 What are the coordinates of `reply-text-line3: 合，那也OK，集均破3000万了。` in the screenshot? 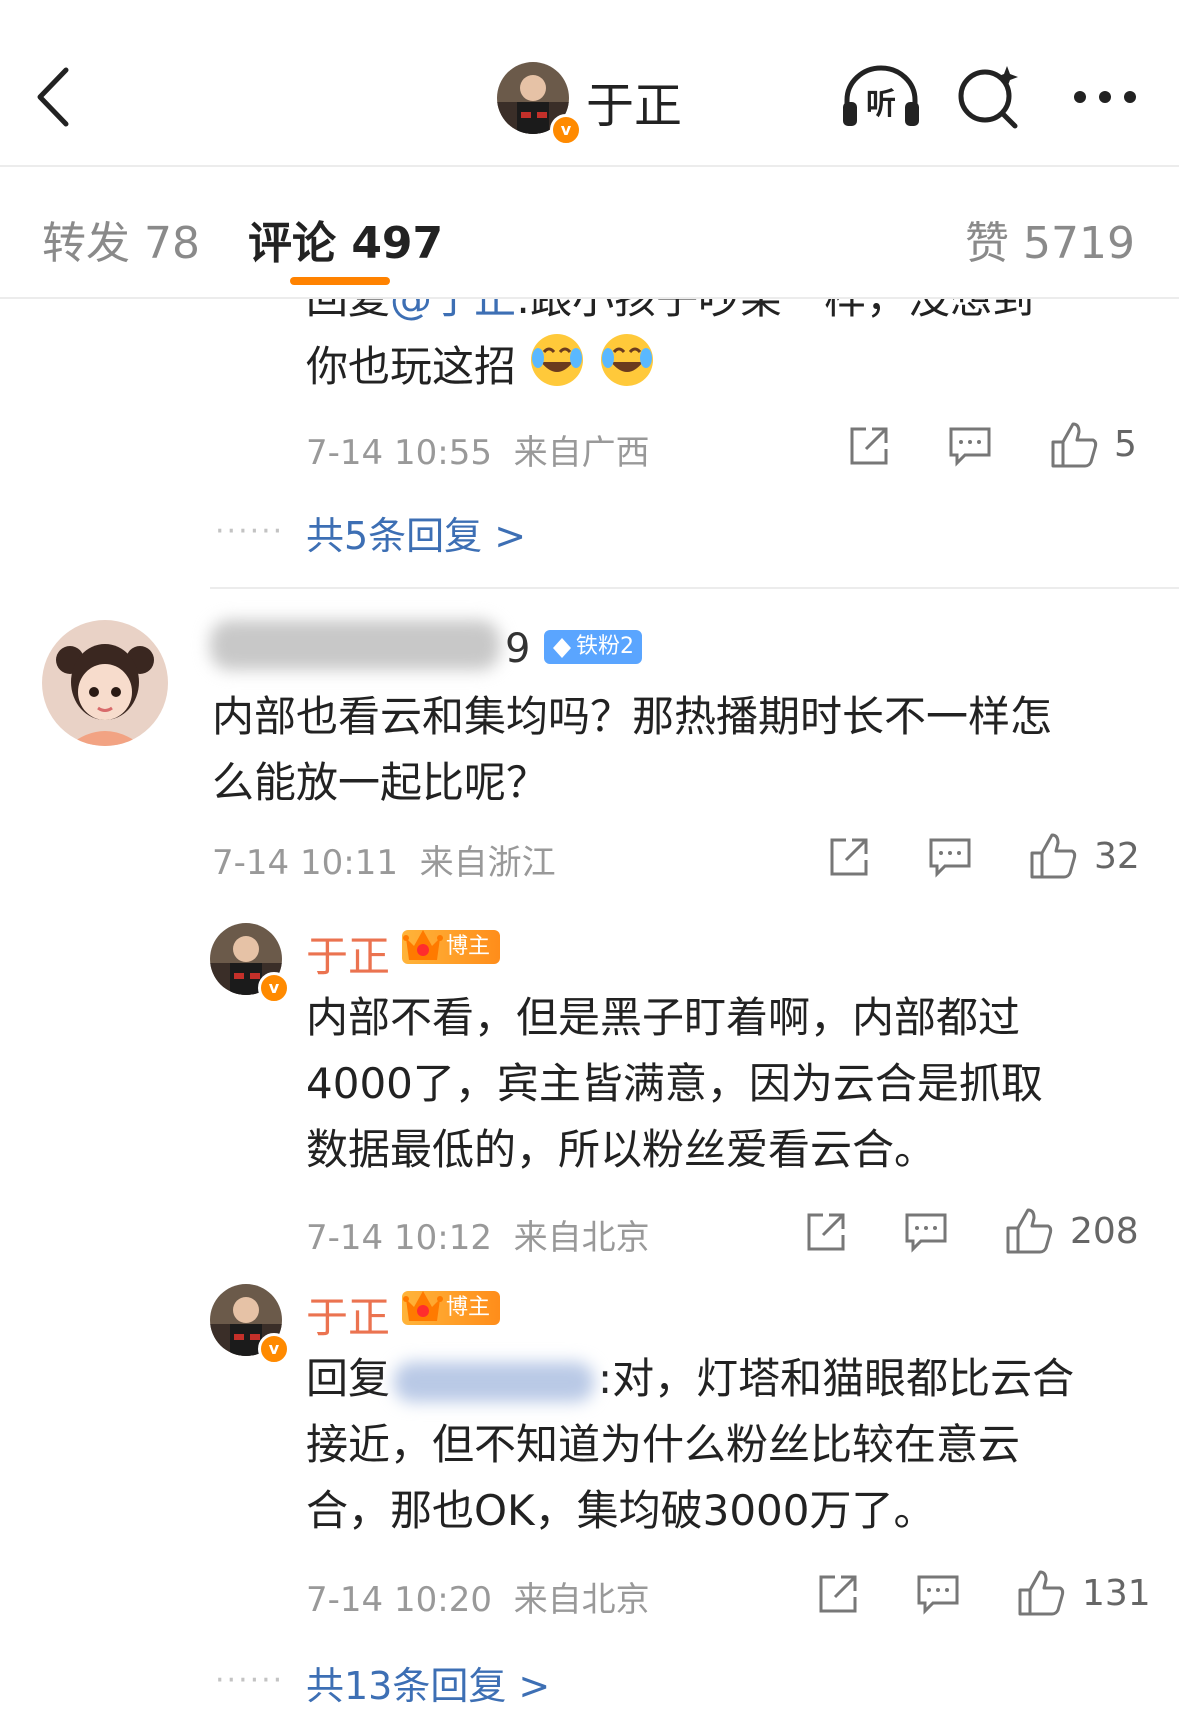 It's located at (621, 1510).